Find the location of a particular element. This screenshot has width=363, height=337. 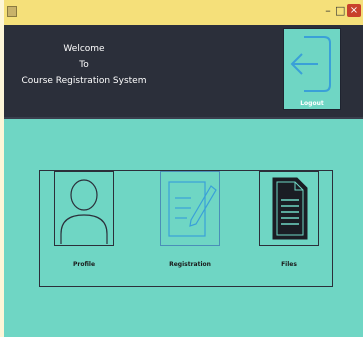

profile-tile: Profile is located at coordinates (89, 226).